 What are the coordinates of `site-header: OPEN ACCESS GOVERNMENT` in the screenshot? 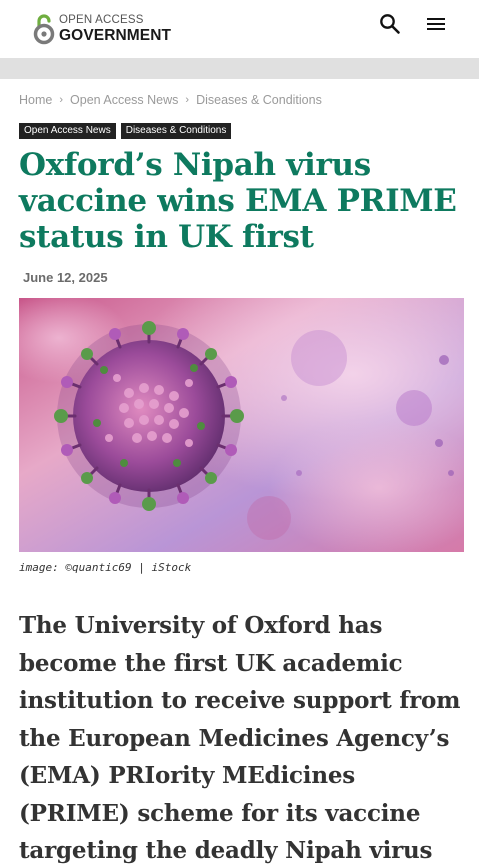 It's located at (239, 29).